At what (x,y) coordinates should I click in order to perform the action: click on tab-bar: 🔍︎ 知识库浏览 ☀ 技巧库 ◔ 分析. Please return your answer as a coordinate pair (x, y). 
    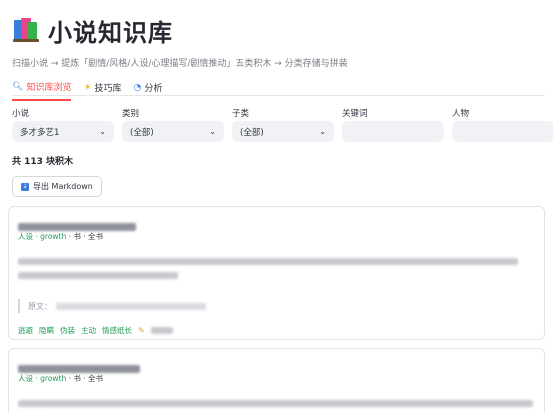
    Looking at the image, I should click on (87, 90).